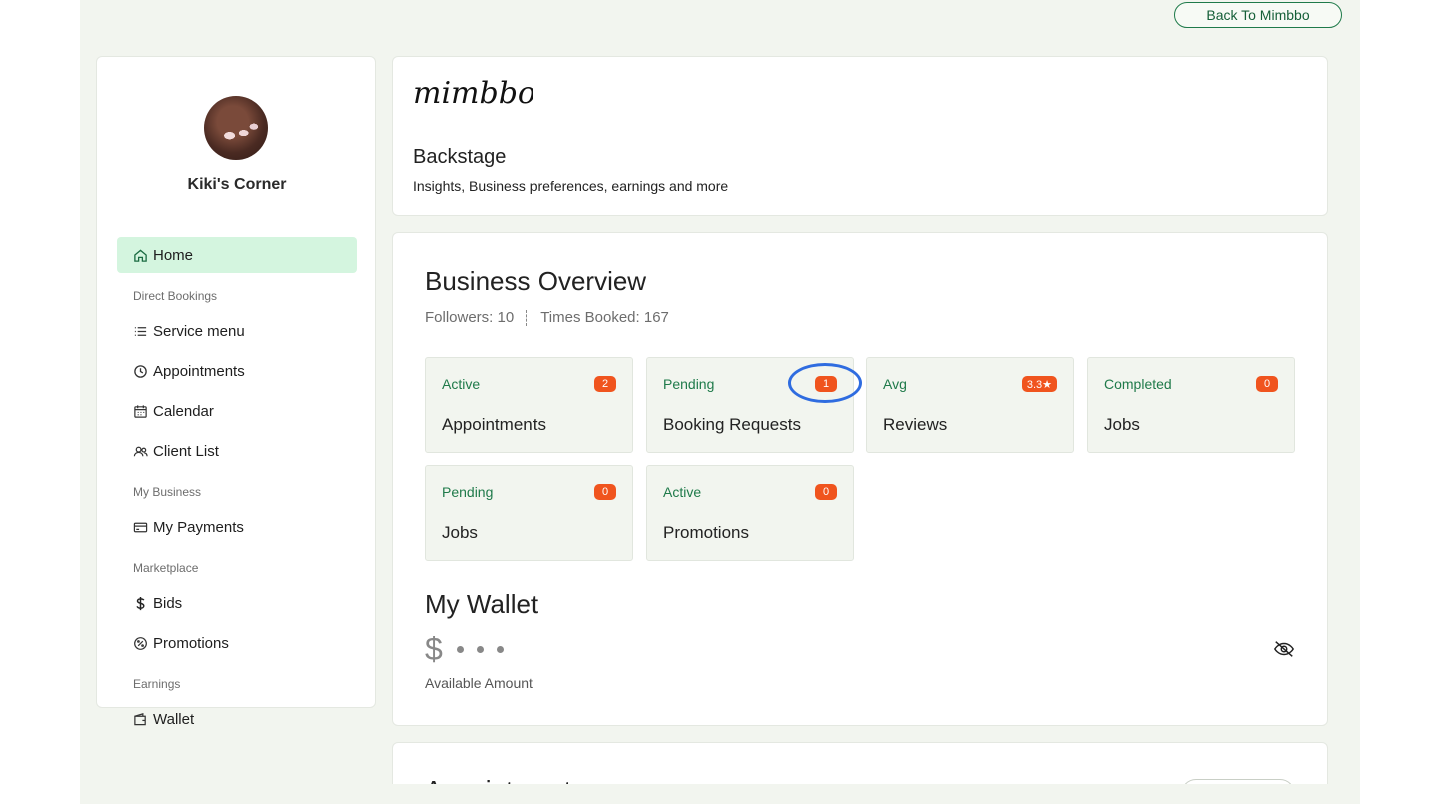 The height and width of the screenshot is (804, 1436). Describe the element at coordinates (237, 643) in the screenshot. I see `sidebar-item-promotions: Promotions` at that location.